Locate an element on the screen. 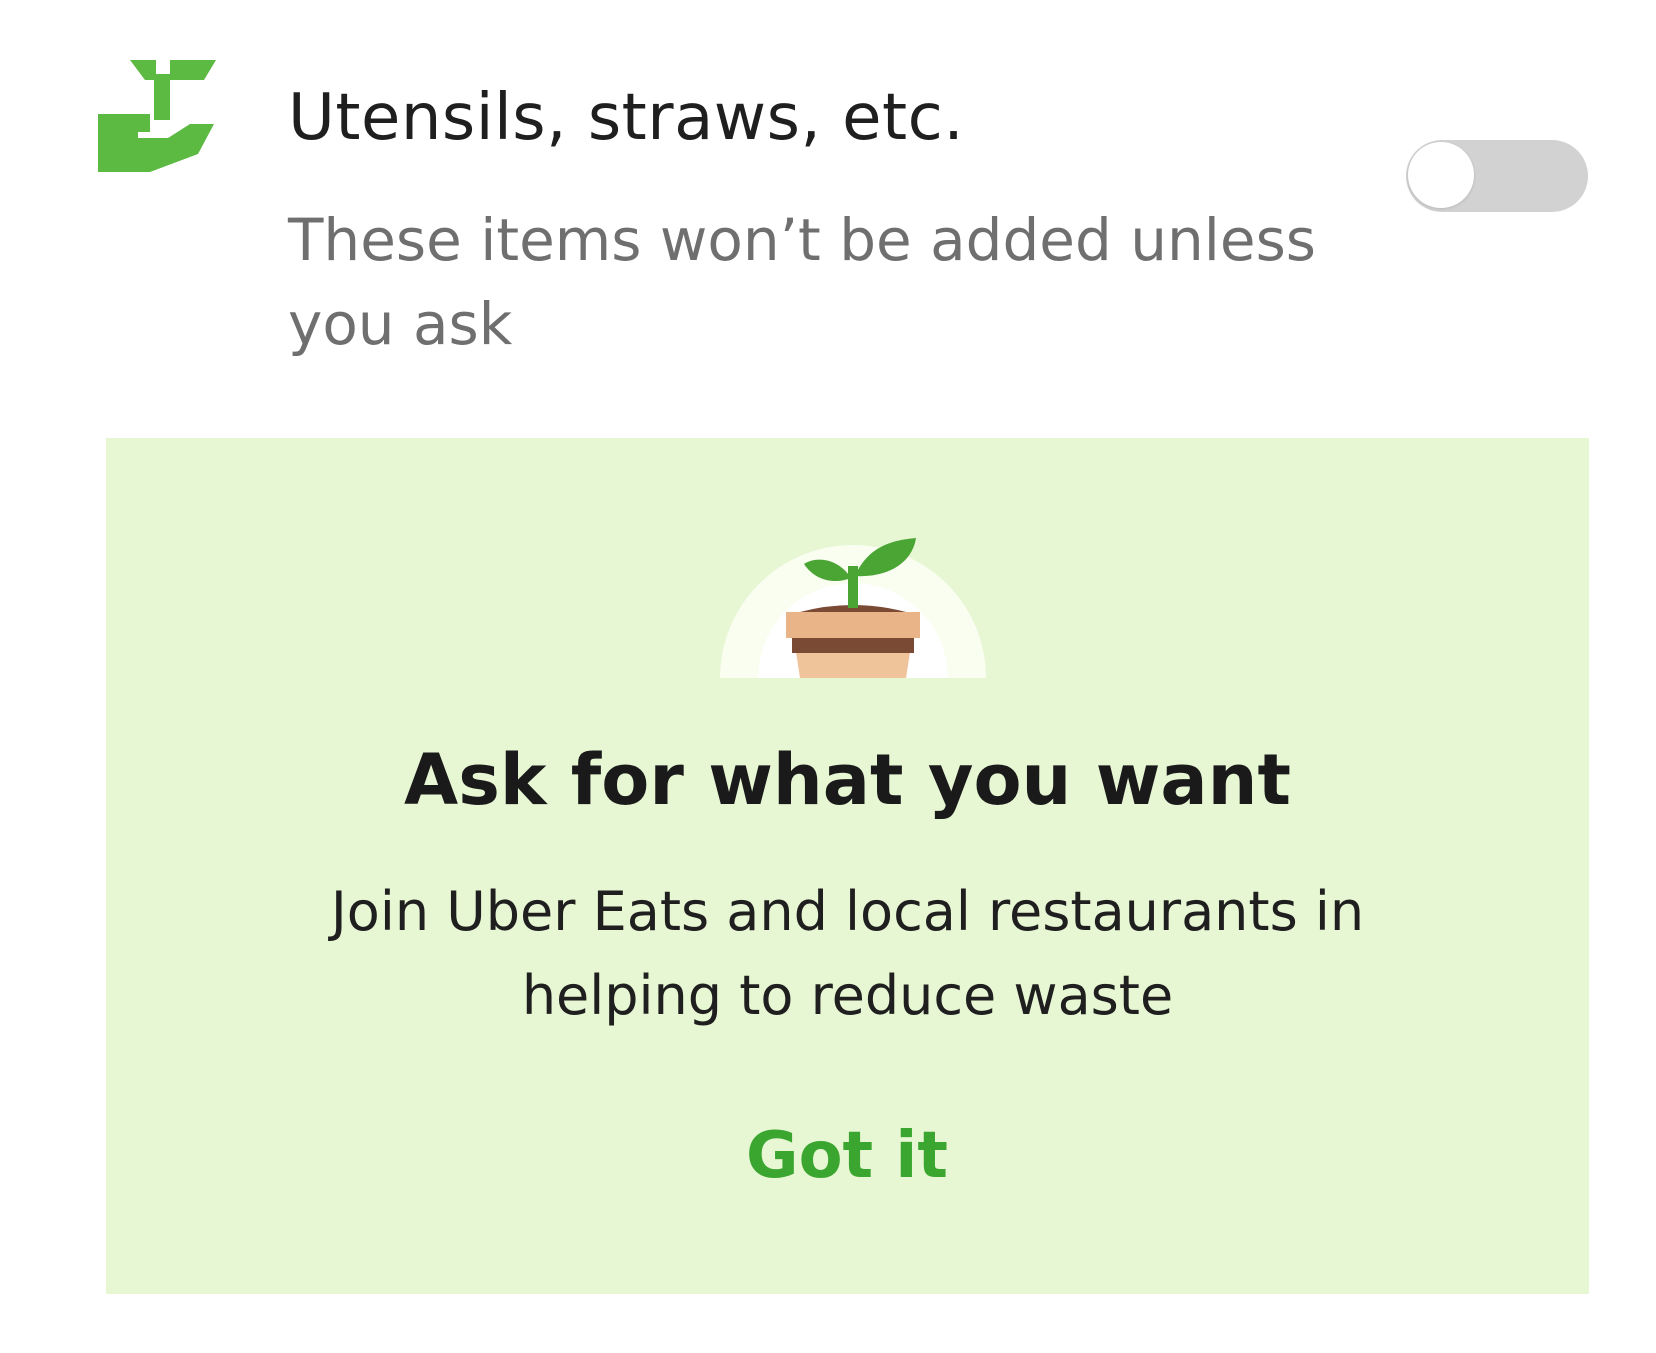 The width and height of the screenshot is (1656, 1353). utensils-toggle is located at coordinates (1497, 176).